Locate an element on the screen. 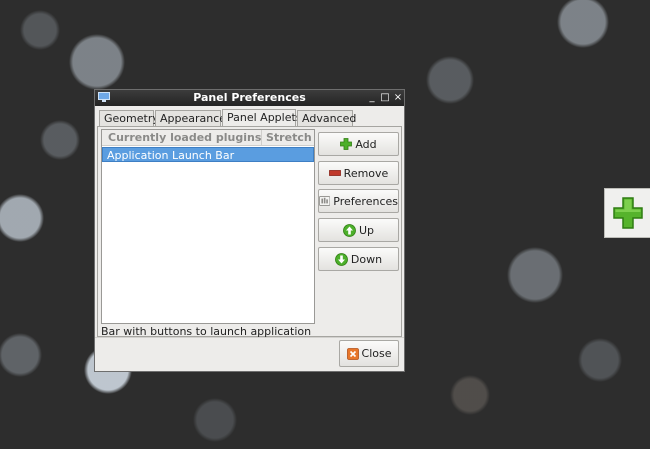 Image resolution: width=650 pixels, height=449 pixels. green-plus-icon is located at coordinates (628, 213).